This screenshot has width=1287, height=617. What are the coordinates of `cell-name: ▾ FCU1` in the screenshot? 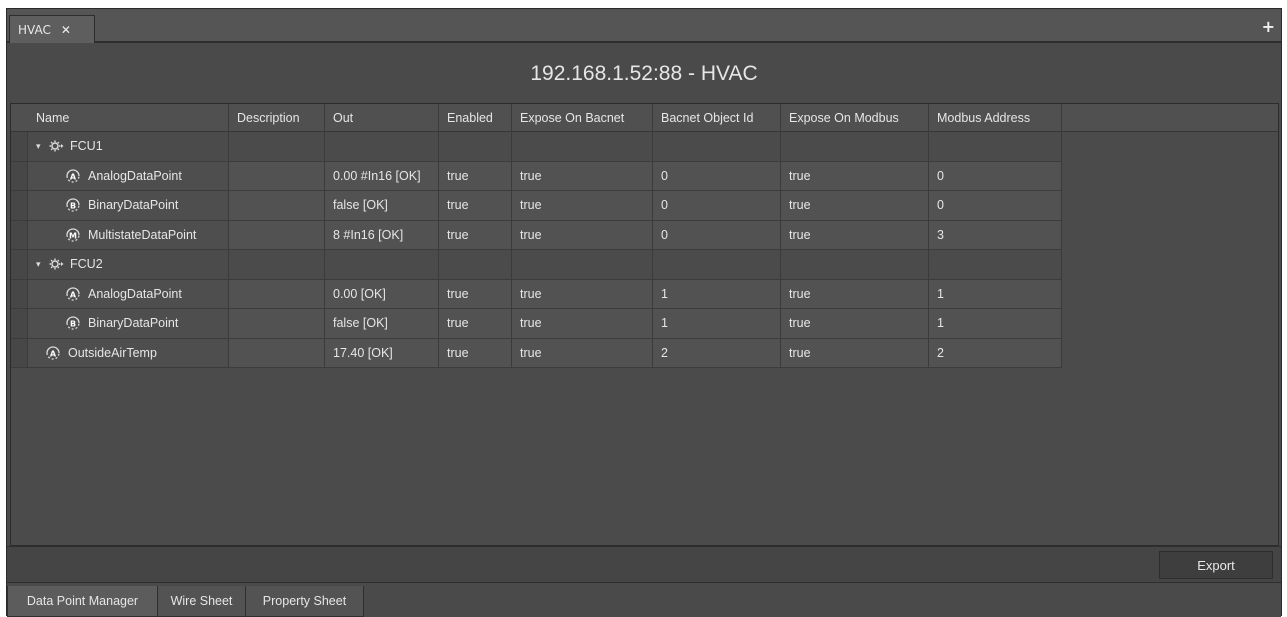 It's located at (128, 146).